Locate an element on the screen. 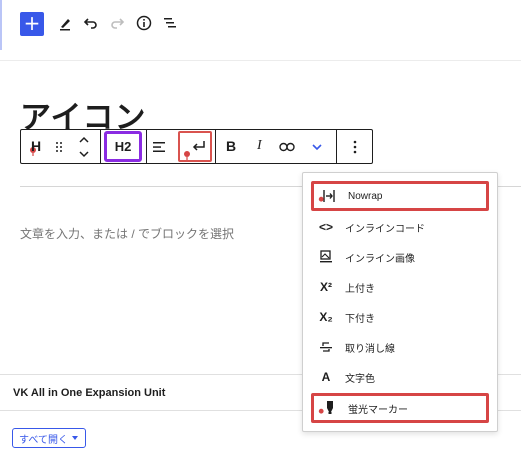  inline-image-icon is located at coordinates (326, 257).